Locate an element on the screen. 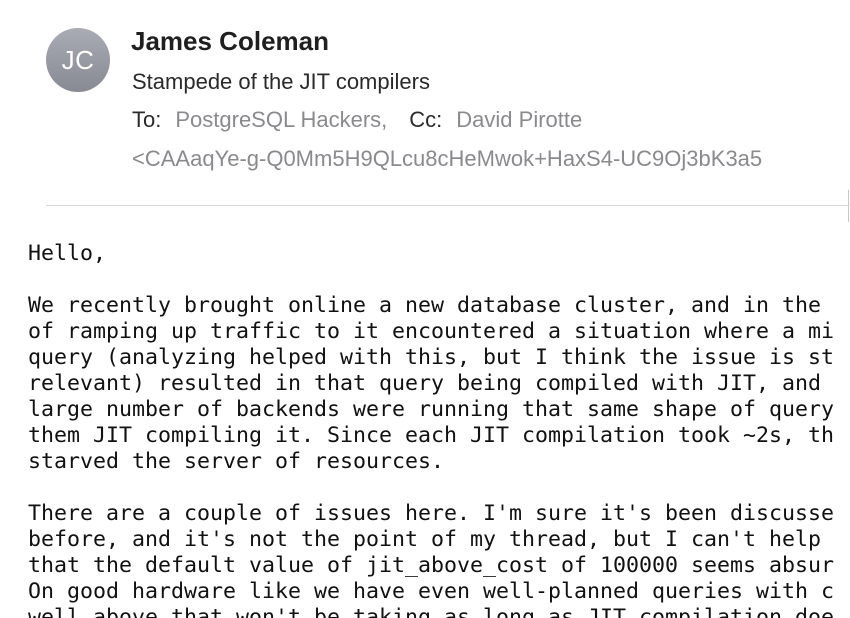 Image resolution: width=850 pixels, height=618 pixels. avatar-initials: JC is located at coordinates (78, 59).